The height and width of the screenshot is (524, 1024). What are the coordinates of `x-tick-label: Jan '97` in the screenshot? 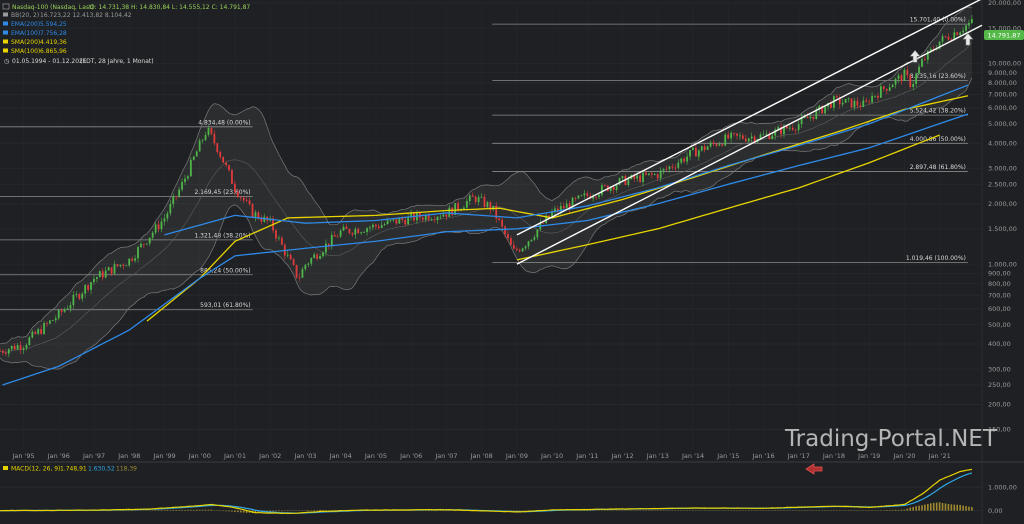 It's located at (93, 456).